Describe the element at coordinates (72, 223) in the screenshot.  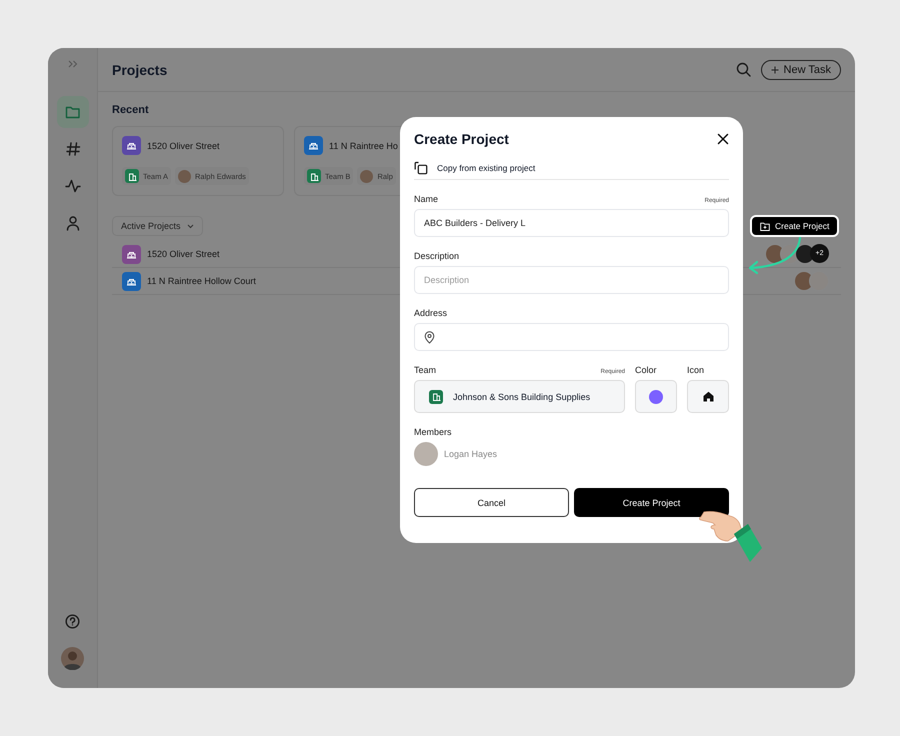
I see `person-icon` at that location.